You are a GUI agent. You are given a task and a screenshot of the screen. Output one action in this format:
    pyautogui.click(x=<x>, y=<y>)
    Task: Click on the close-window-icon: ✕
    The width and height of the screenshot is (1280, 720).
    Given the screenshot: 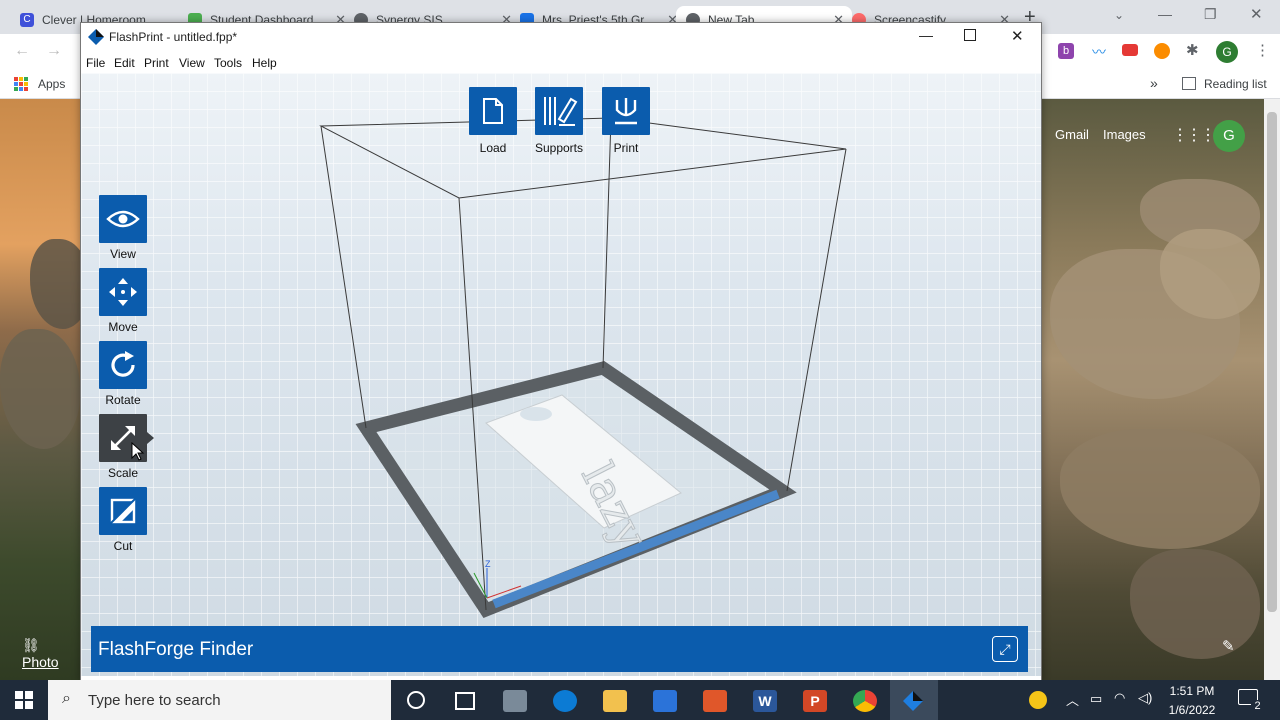 What is the action you would take?
    pyautogui.click(x=1256, y=14)
    